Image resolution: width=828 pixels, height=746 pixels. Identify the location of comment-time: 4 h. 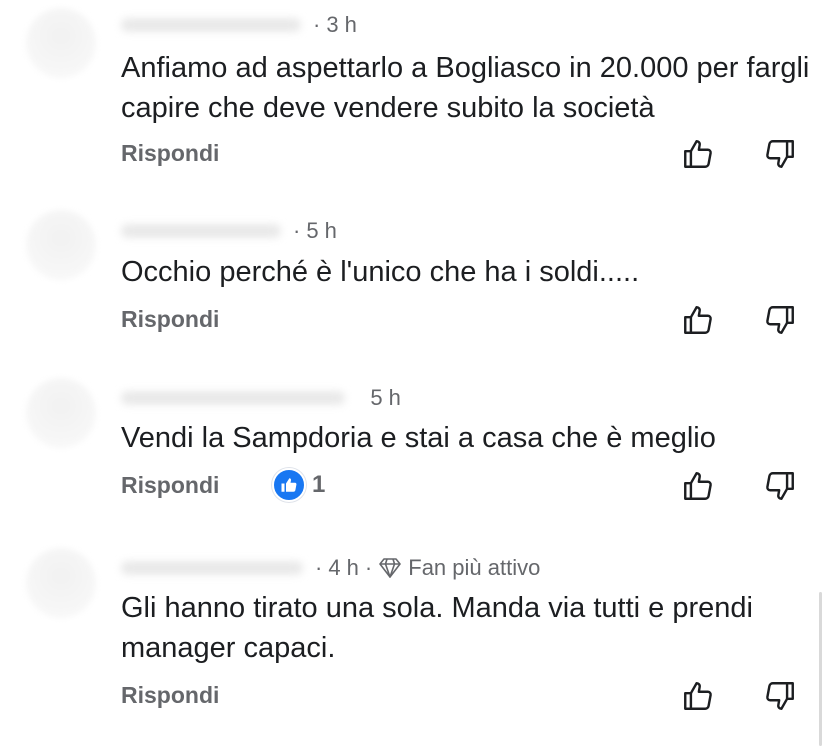
(343, 568).